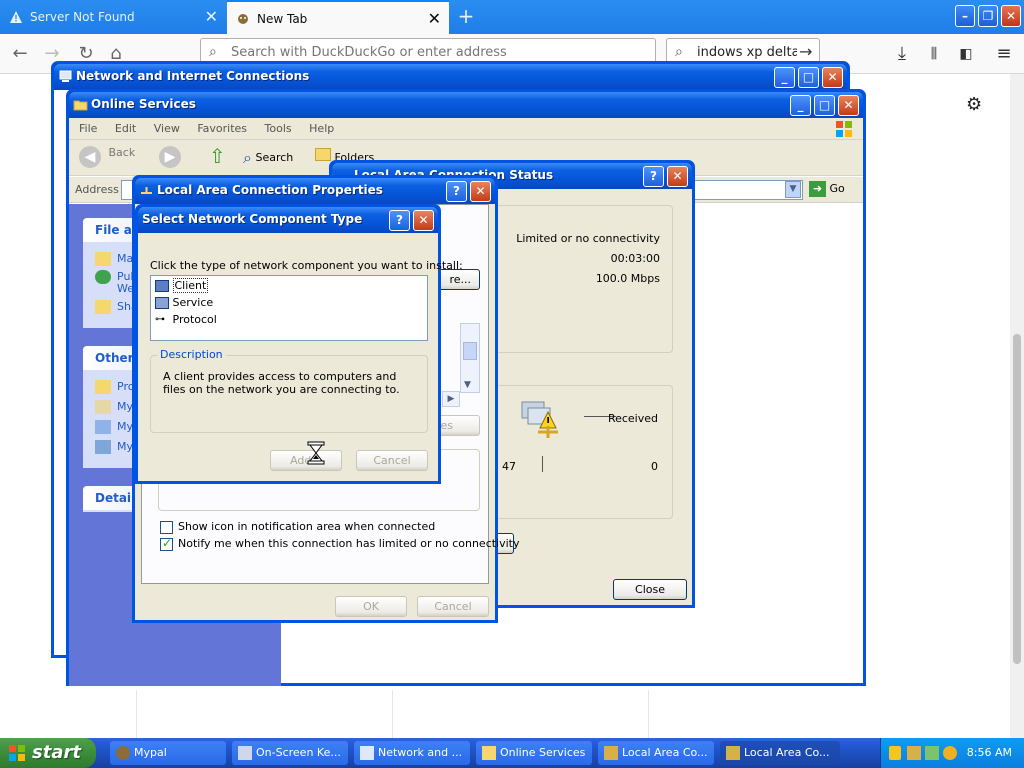 The width and height of the screenshot is (1024, 768). I want to click on menu-file: File, so click(88, 128).